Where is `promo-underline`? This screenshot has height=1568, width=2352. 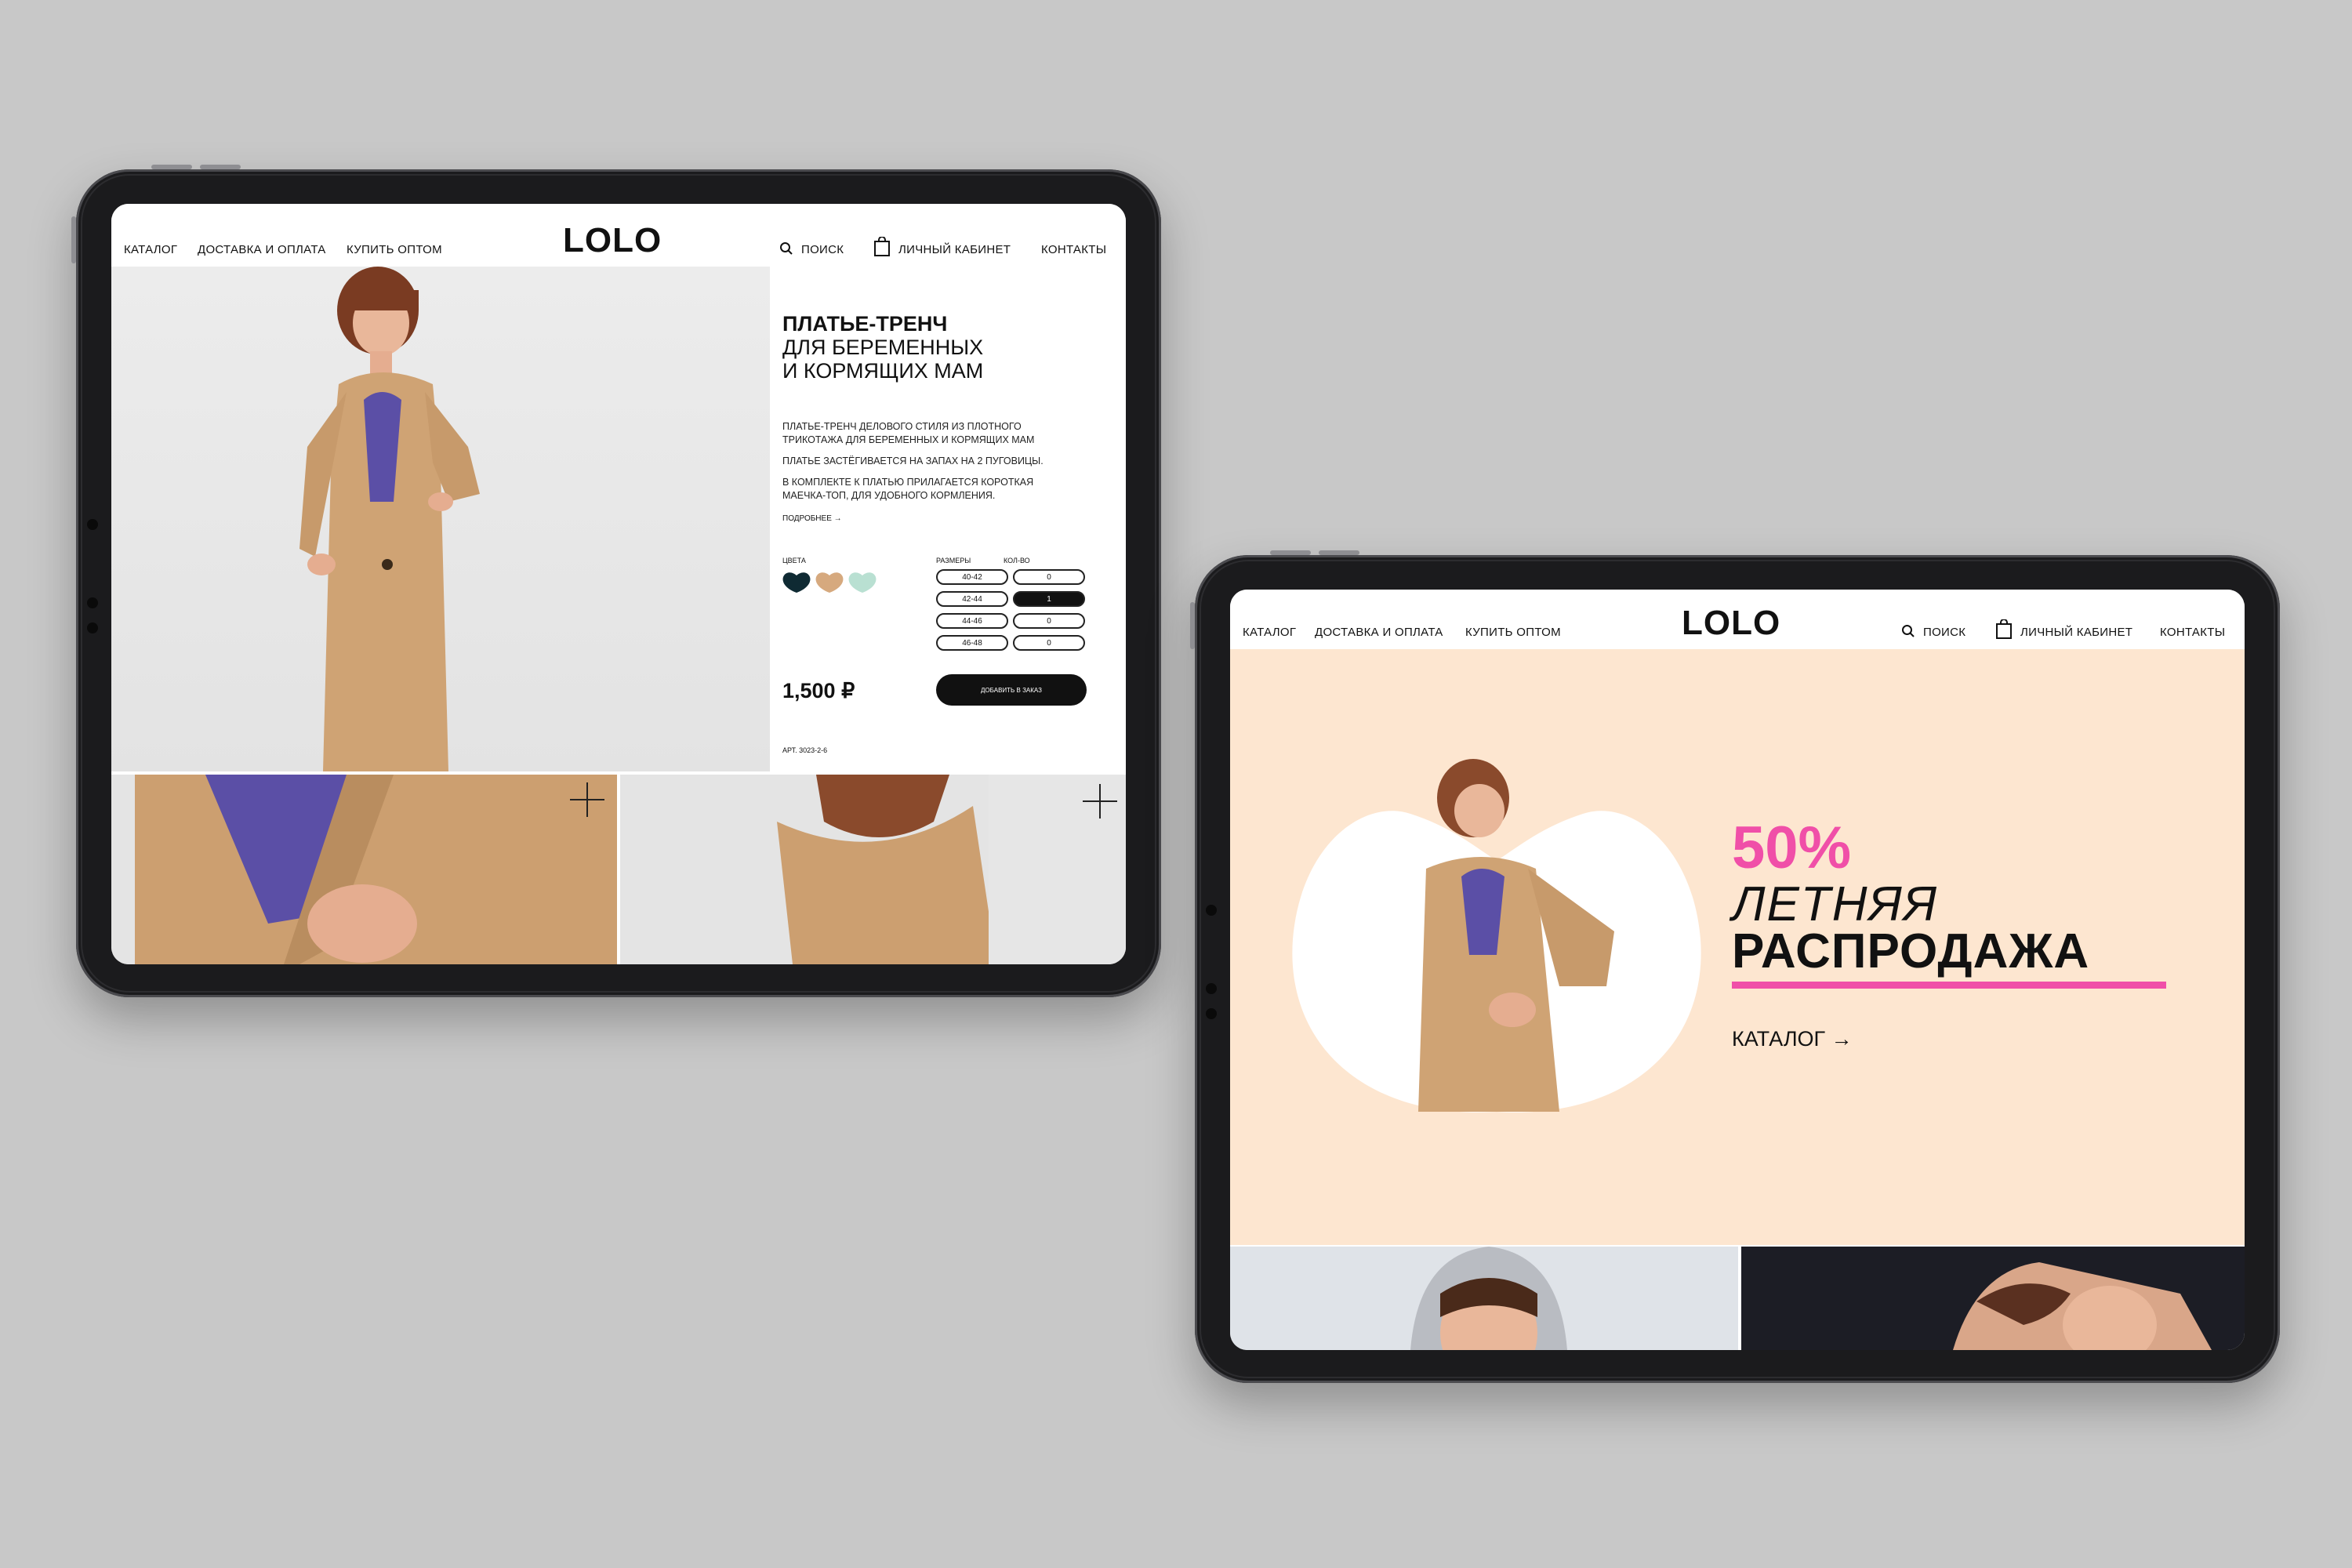
promo-underline is located at coordinates (1949, 985).